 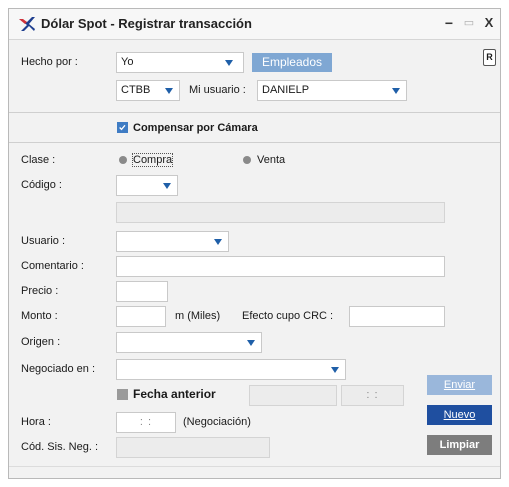 What do you see at coordinates (41, 342) in the screenshot?
I see `origen-label: Origen :` at bounding box center [41, 342].